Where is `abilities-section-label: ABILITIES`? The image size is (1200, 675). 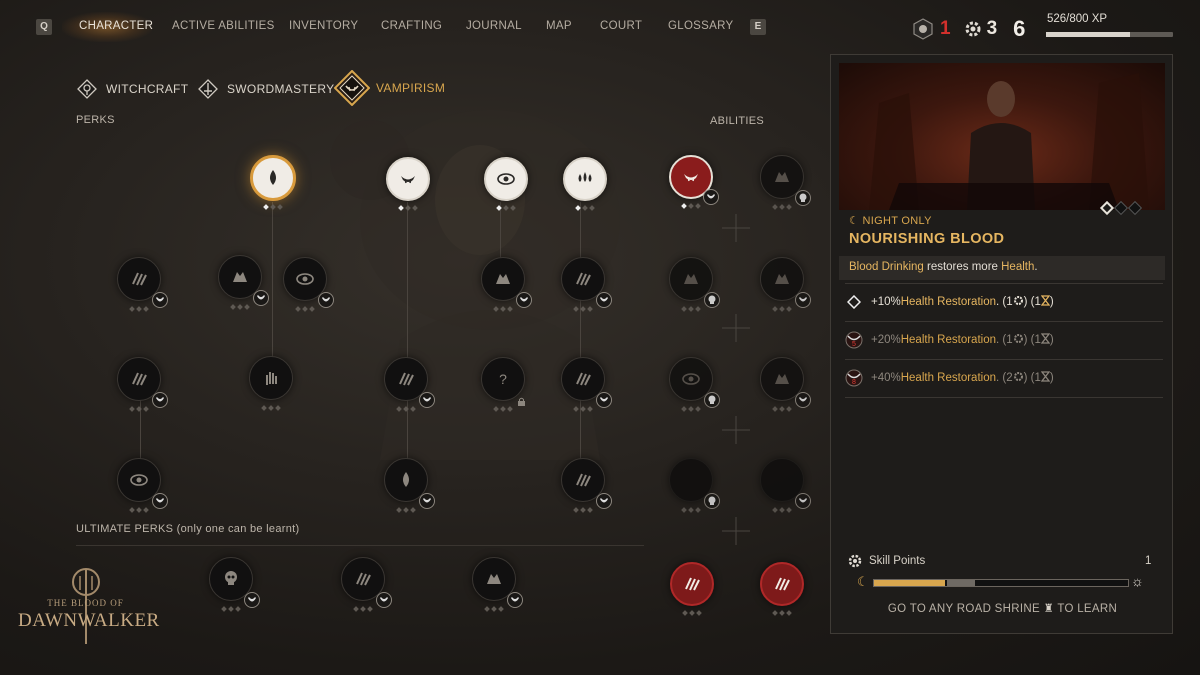
abilities-section-label: ABILITIES is located at coordinates (737, 121).